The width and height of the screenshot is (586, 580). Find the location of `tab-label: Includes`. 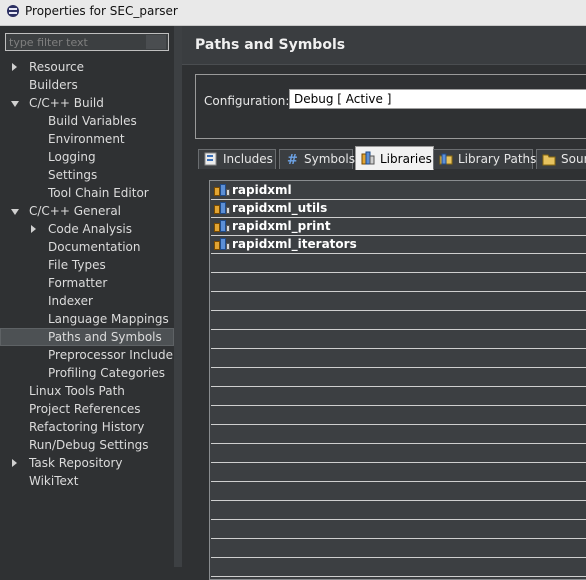

tab-label: Includes is located at coordinates (248, 159).